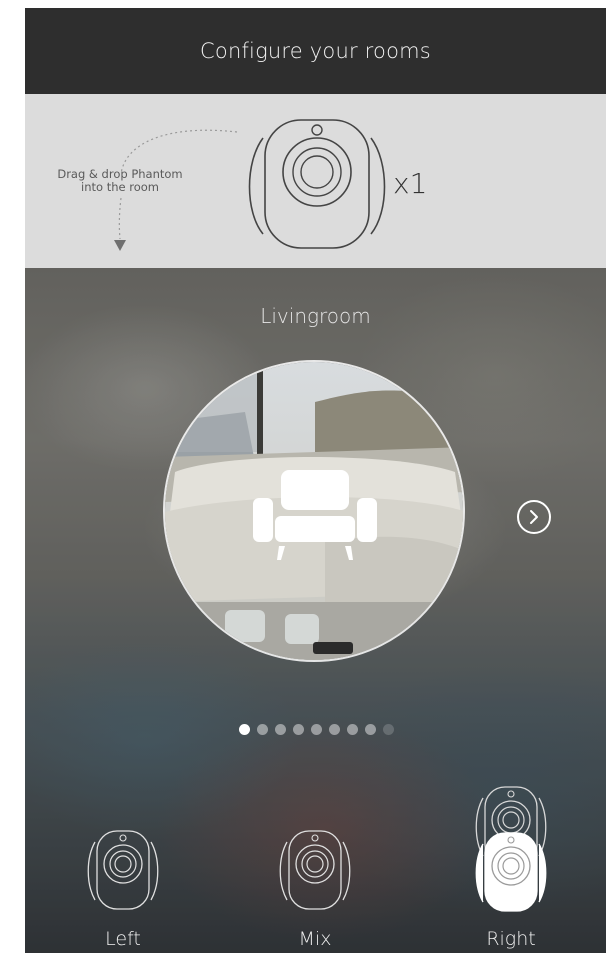 Image resolution: width=606 pixels, height=961 pixels. Describe the element at coordinates (511, 939) in the screenshot. I see `position-label-right: Right` at that location.